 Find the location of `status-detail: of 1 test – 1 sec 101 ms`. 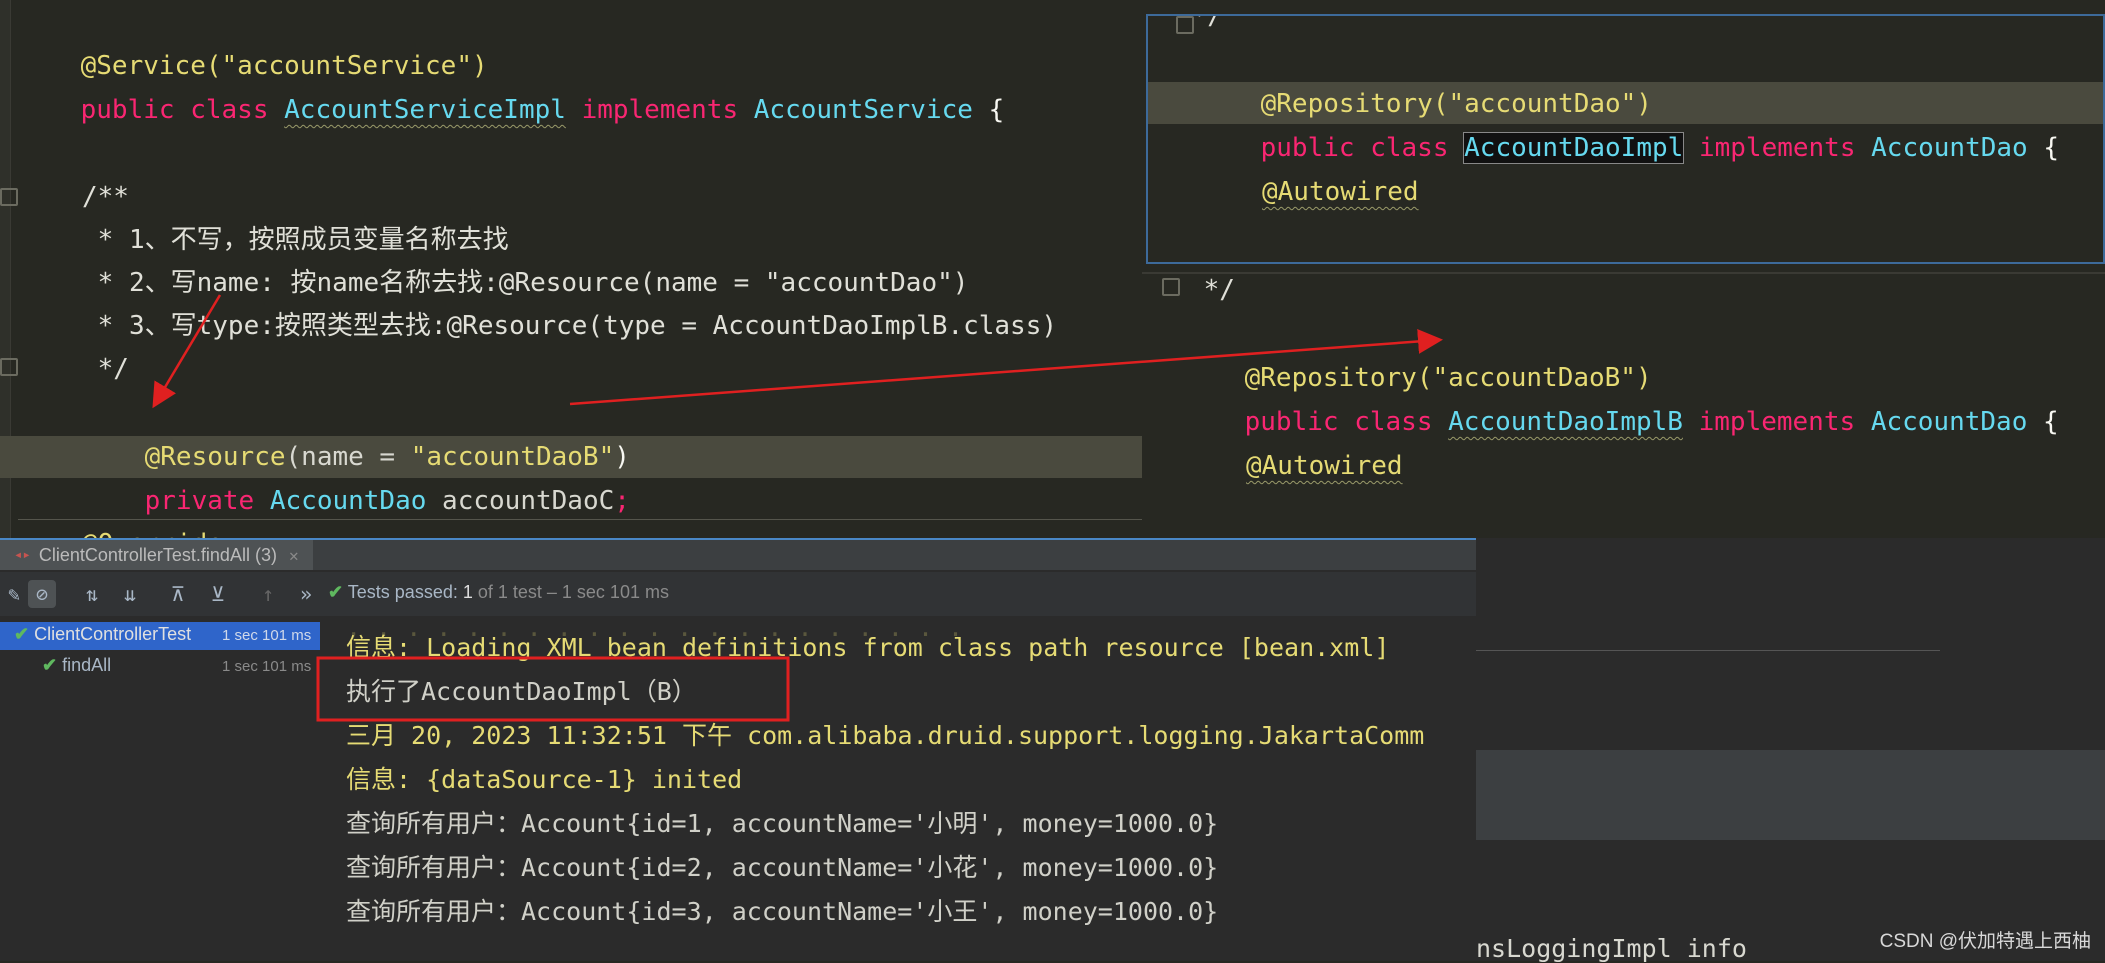

status-detail: of 1 test – 1 sec 101 ms is located at coordinates (570, 592).